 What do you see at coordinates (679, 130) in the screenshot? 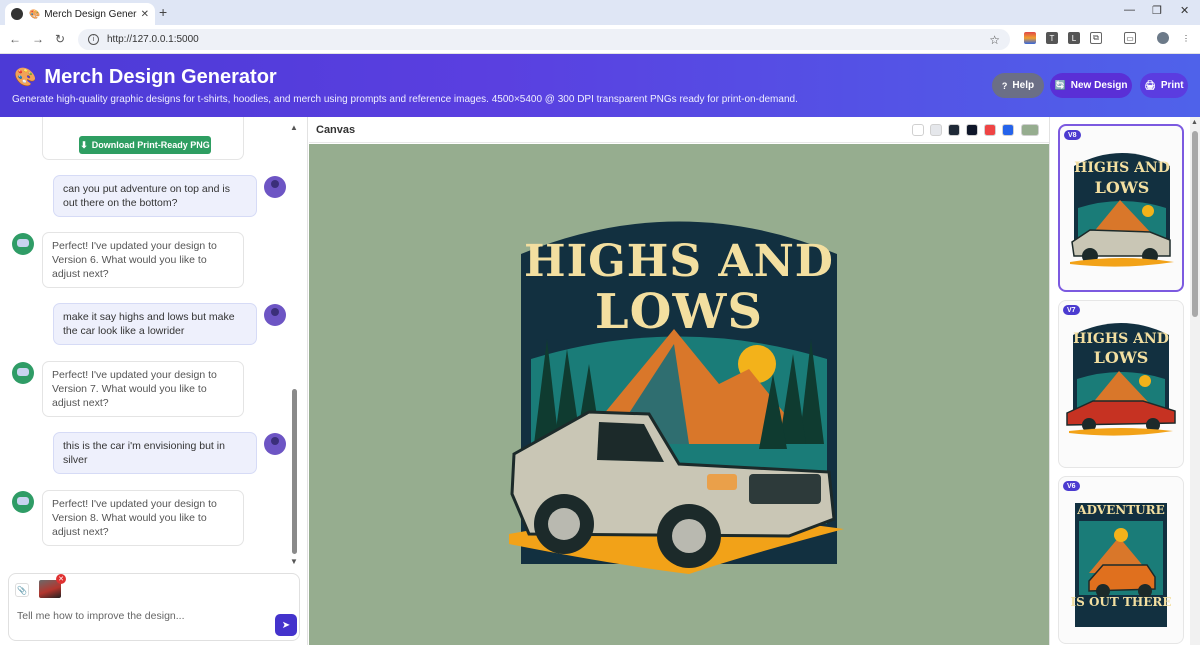
I see `canvas-header: Canvas` at bounding box center [679, 130].